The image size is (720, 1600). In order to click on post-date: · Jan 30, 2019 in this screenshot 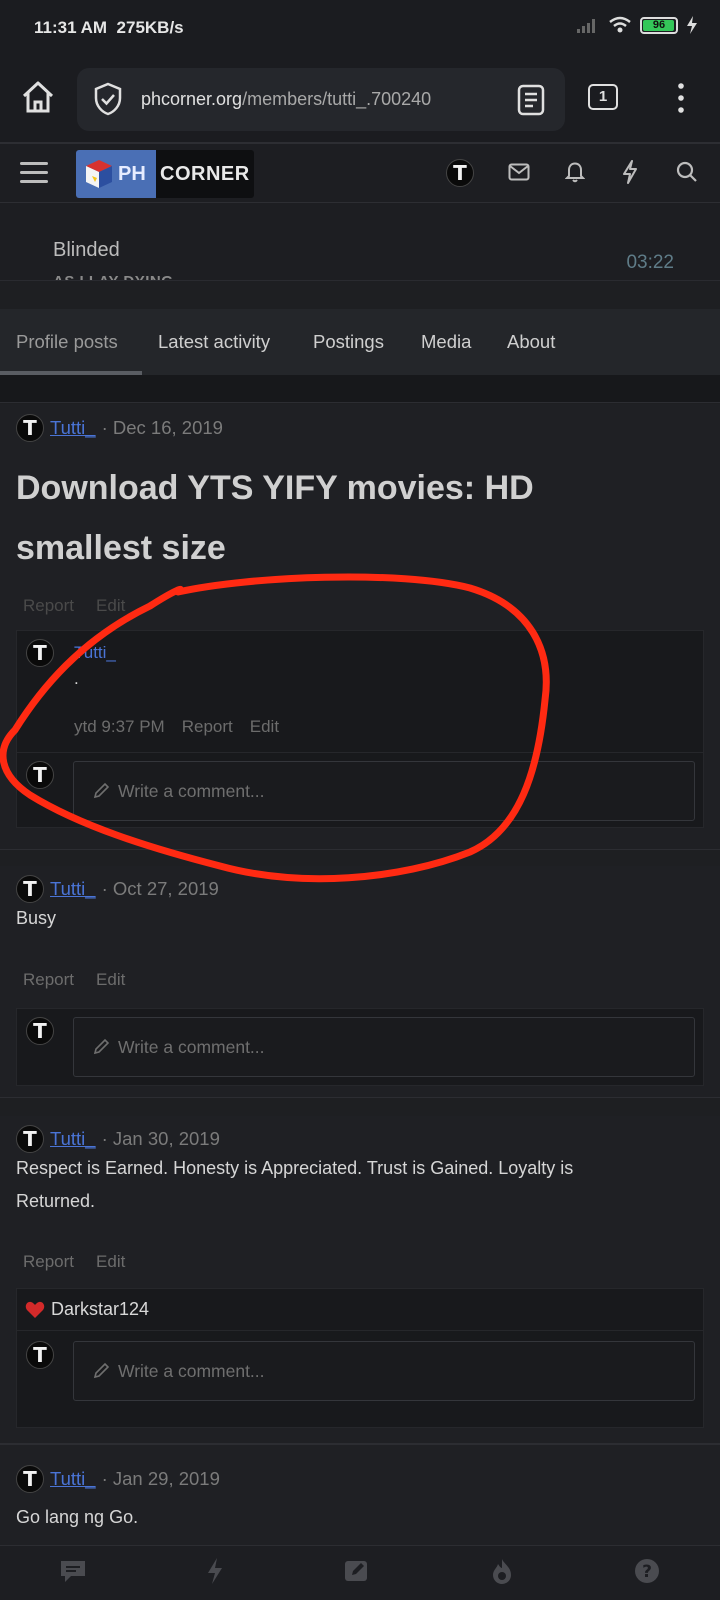, I will do `click(161, 1139)`.